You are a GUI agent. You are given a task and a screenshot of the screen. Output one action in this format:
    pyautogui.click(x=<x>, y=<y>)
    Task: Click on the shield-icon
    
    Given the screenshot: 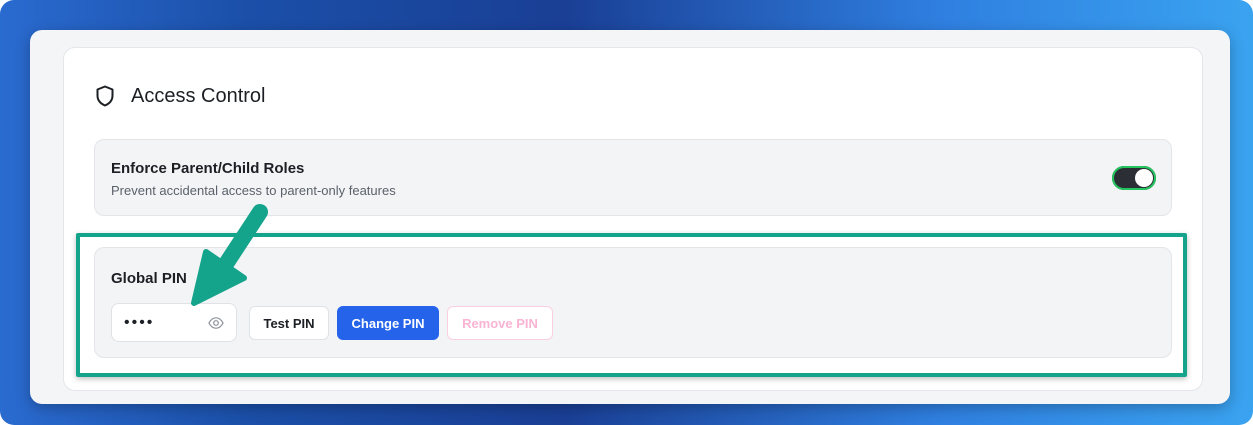 What is the action you would take?
    pyautogui.click(x=105, y=96)
    